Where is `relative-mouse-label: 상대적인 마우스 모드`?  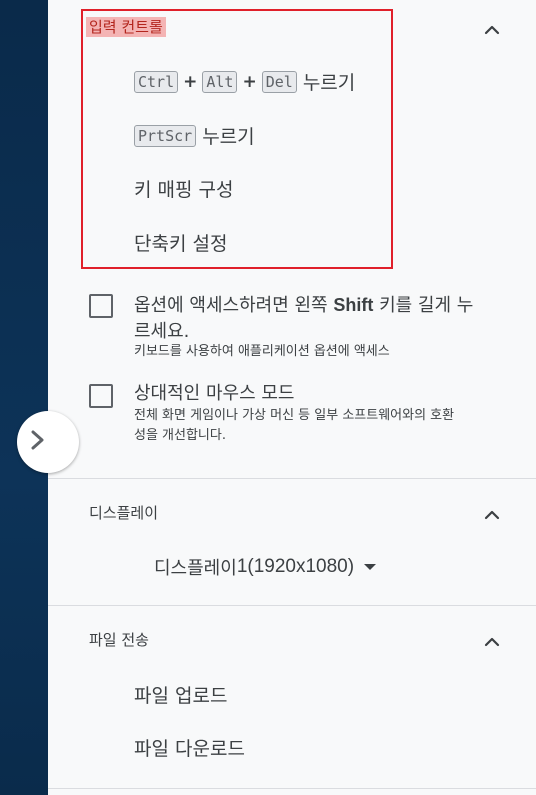 relative-mouse-label: 상대적인 마우스 모드 is located at coordinates (214, 393).